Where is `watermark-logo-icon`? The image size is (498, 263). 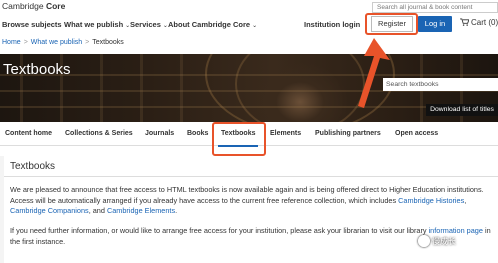
watermark-logo-icon is located at coordinates (424, 241).